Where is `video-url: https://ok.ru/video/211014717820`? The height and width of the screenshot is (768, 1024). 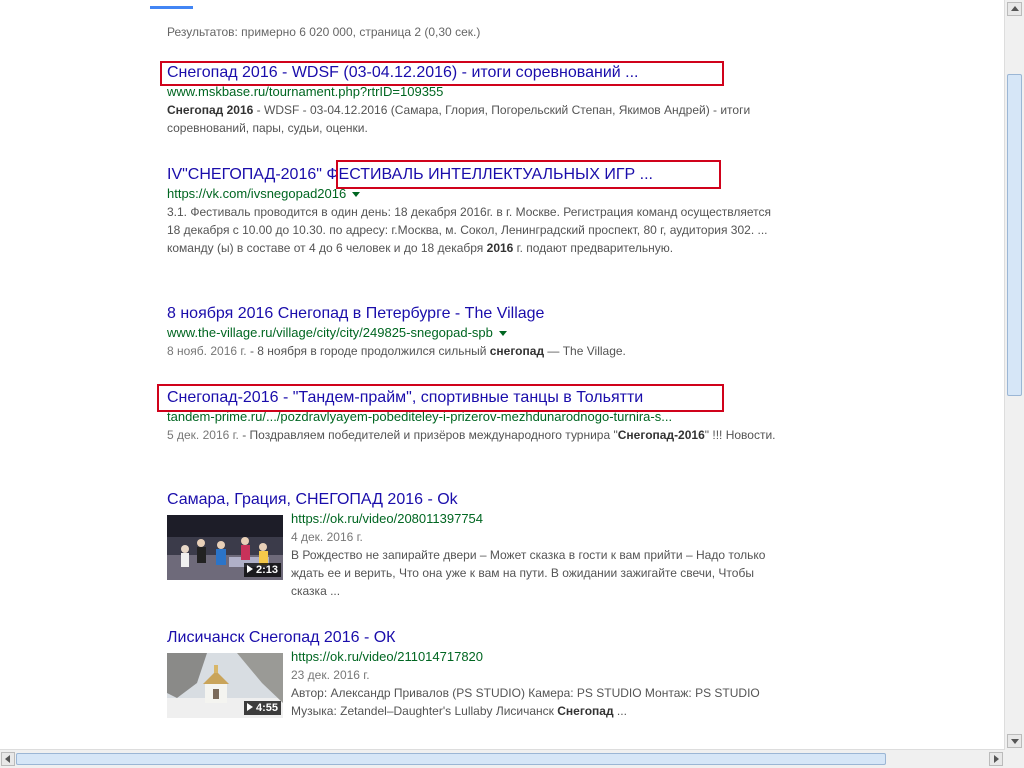
video-url: https://ok.ru/video/211014717820 is located at coordinates (387, 656).